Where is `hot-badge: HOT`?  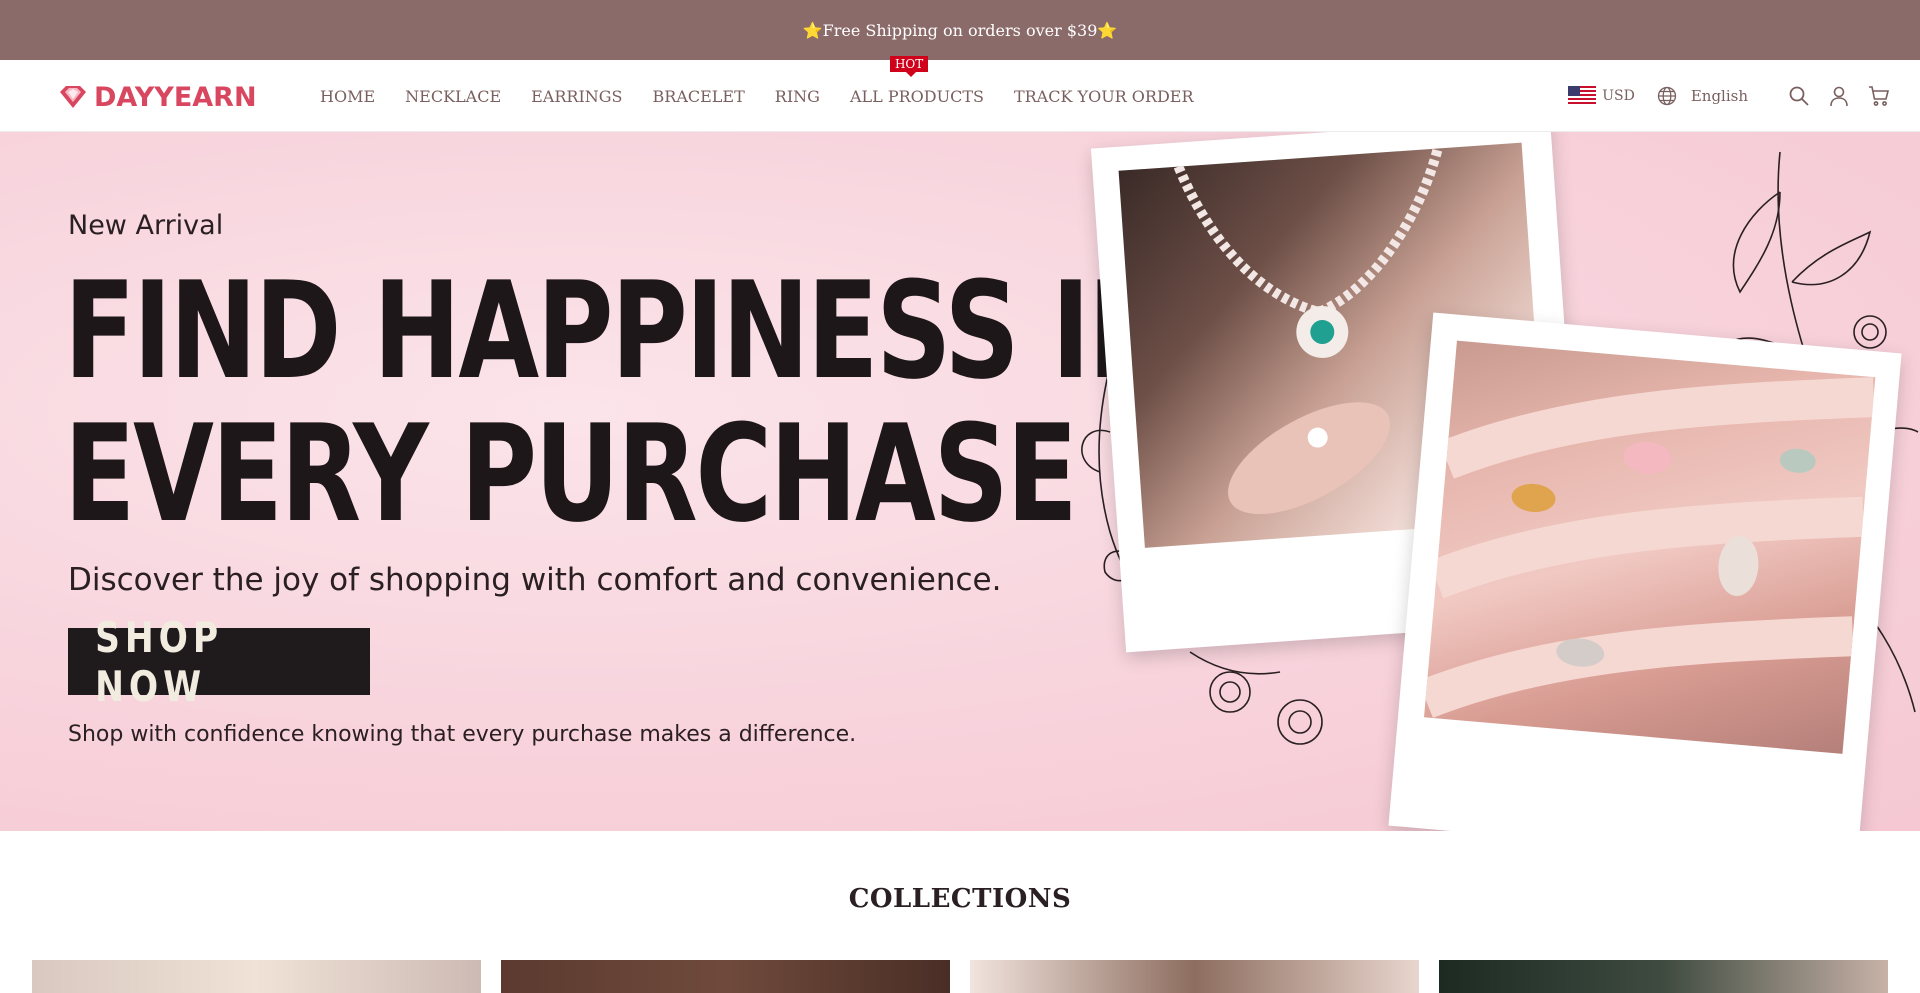 hot-badge: HOT is located at coordinates (909, 66).